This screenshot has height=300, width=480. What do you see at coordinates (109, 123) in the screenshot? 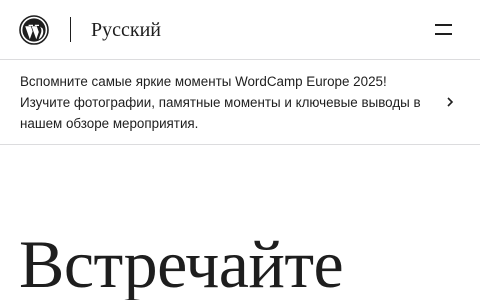
I see `banner-line-3: нашем обзоре мероприятия.` at bounding box center [109, 123].